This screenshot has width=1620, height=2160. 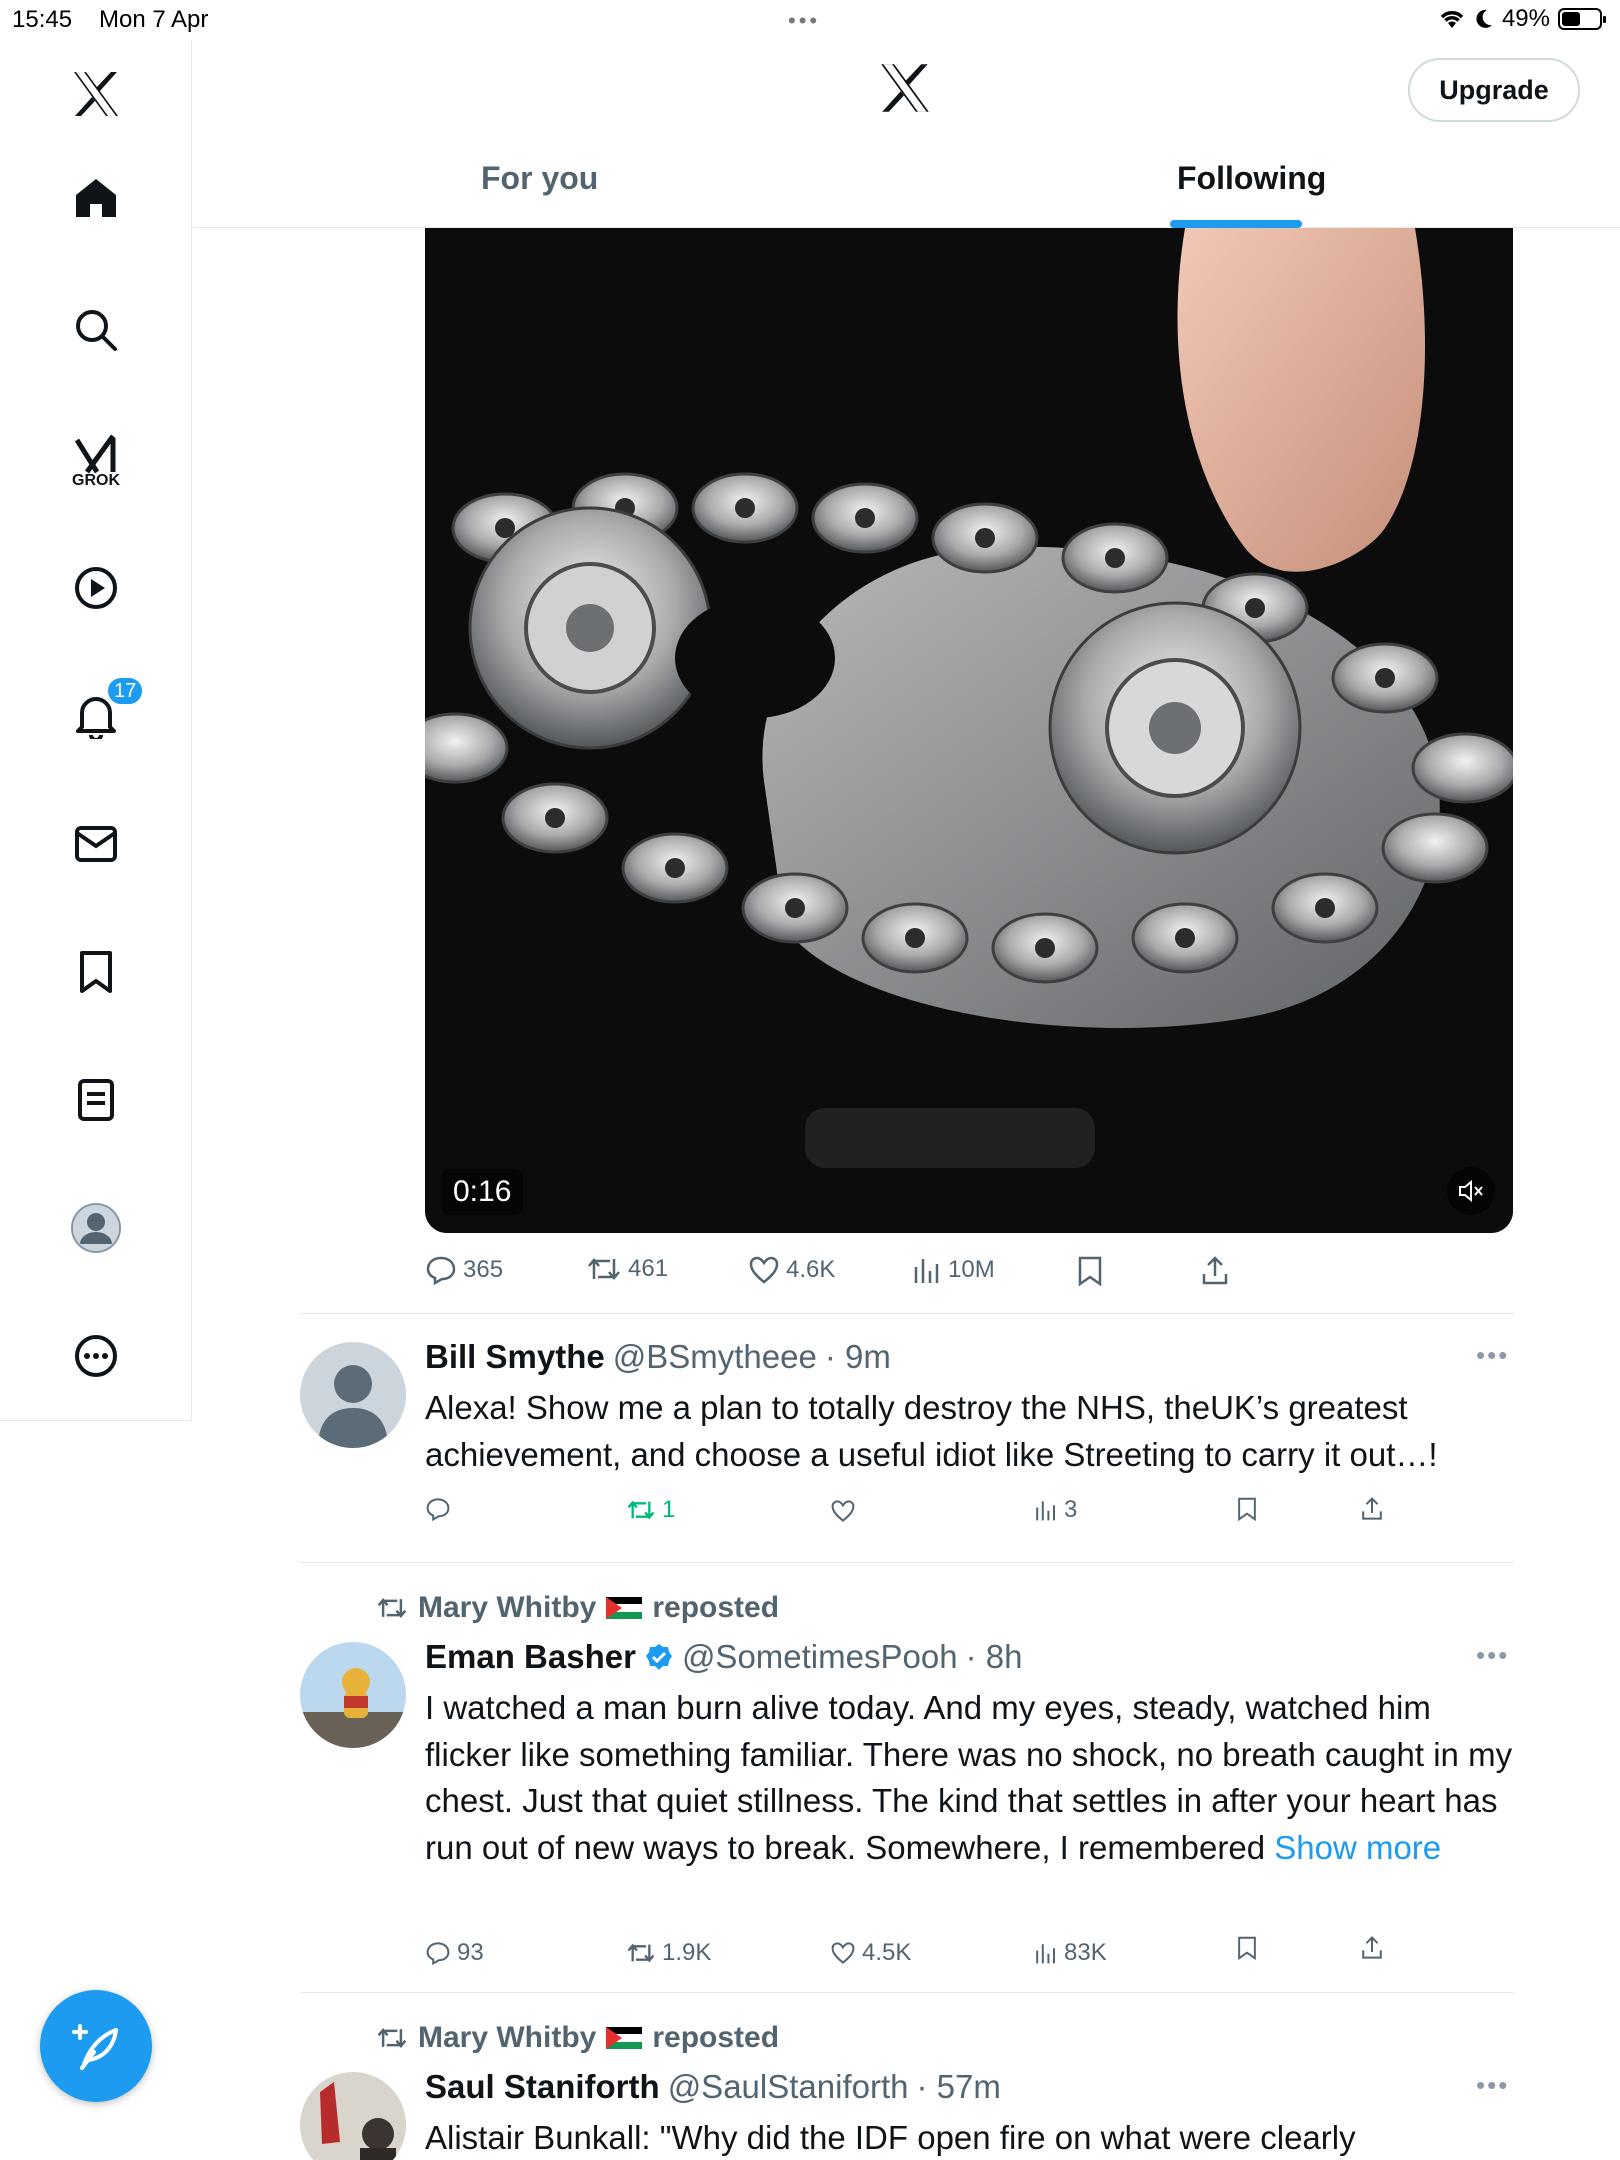 What do you see at coordinates (530, 1657) in the screenshot?
I see `author-name: Eman Basher` at bounding box center [530, 1657].